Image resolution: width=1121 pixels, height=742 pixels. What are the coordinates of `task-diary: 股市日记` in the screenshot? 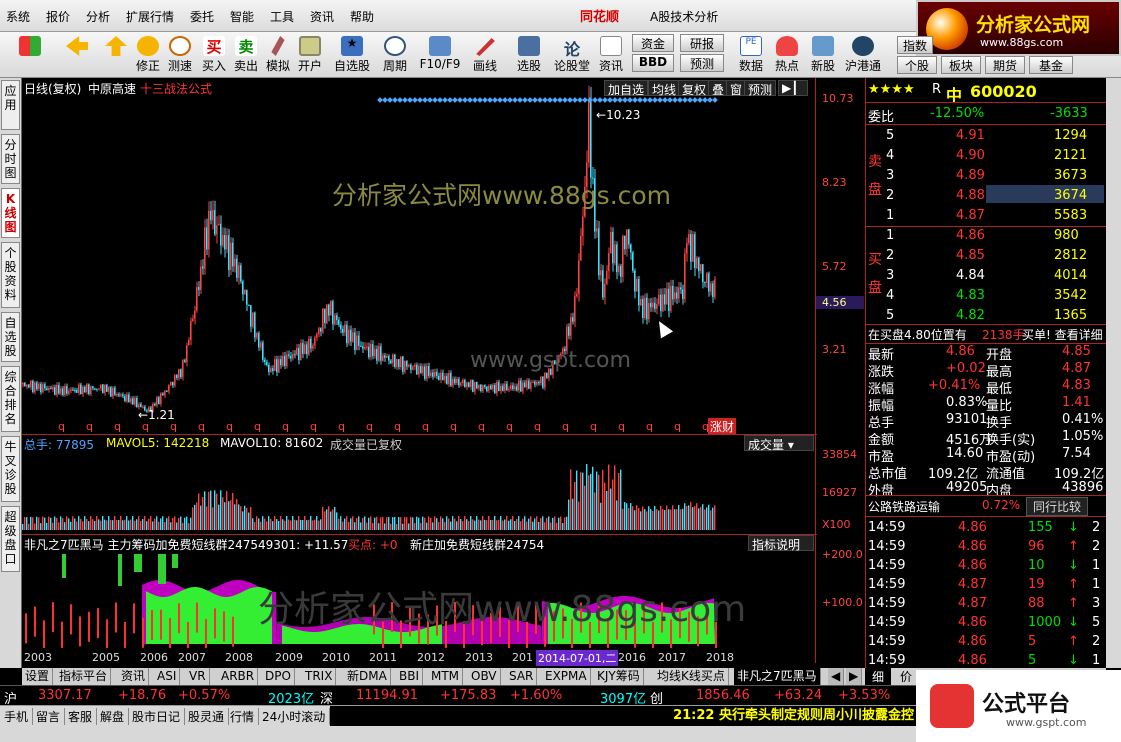 It's located at (159, 716).